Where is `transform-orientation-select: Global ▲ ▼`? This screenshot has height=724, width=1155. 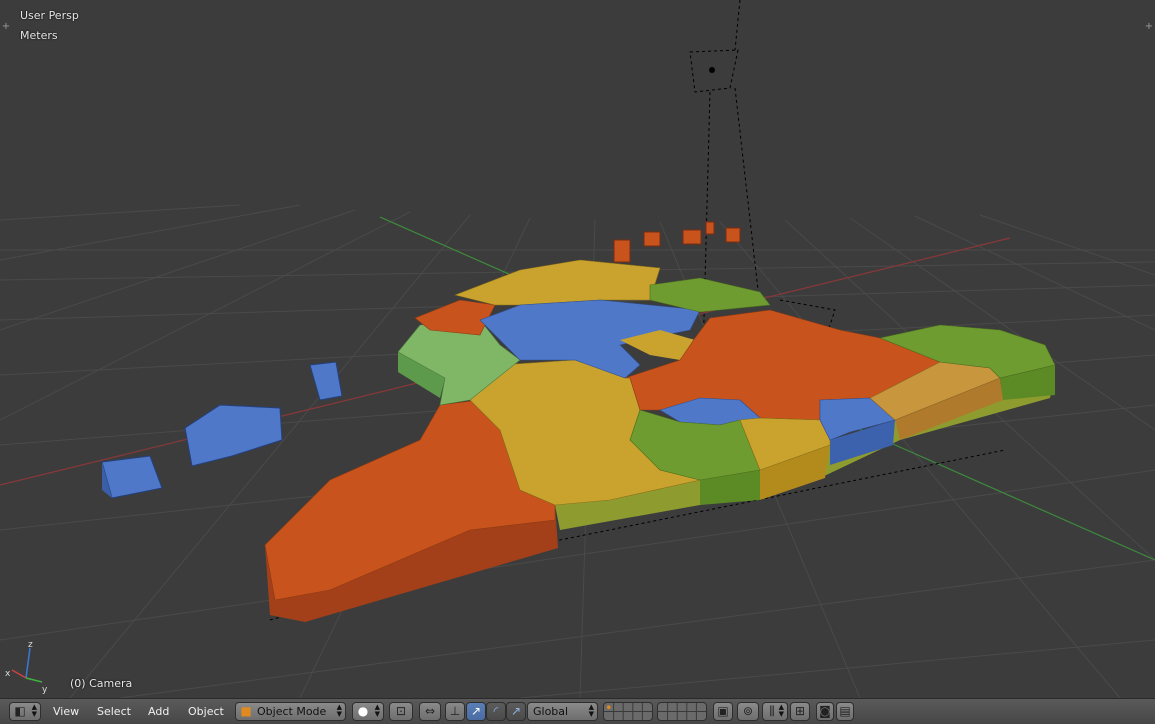 transform-orientation-select: Global ▲ ▼ is located at coordinates (562, 711).